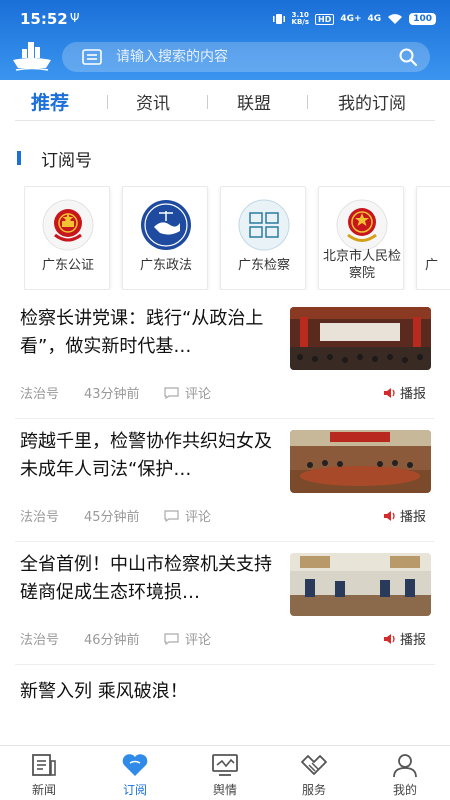  I want to click on news-time: 46分钟前, so click(112, 640).